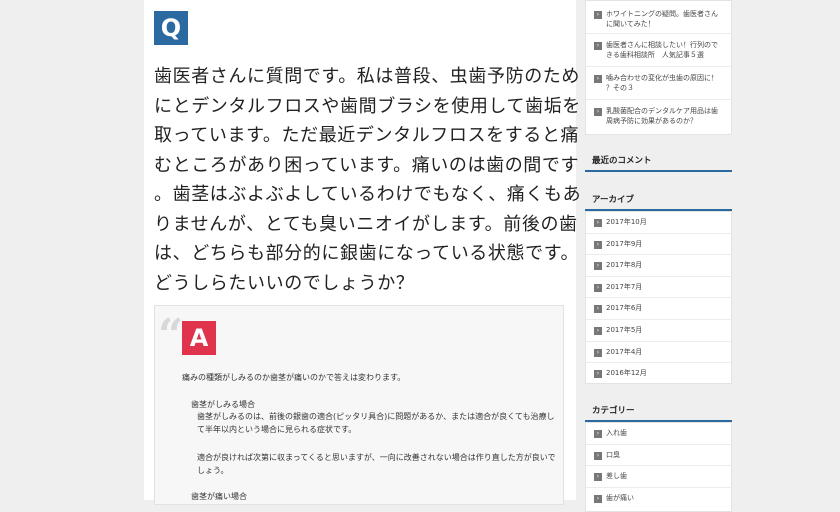 This screenshot has width=840, height=512. What do you see at coordinates (367, 253) in the screenshot?
I see `question-line: は、どちらも部分的に銀歯になっている状態です。` at bounding box center [367, 253].